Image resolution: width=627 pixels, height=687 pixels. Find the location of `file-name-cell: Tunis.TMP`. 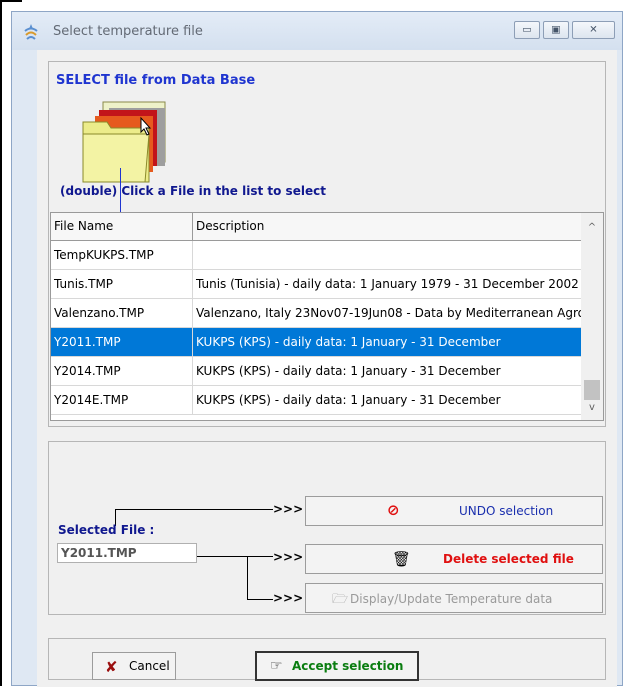

file-name-cell: Tunis.TMP is located at coordinates (122, 284).